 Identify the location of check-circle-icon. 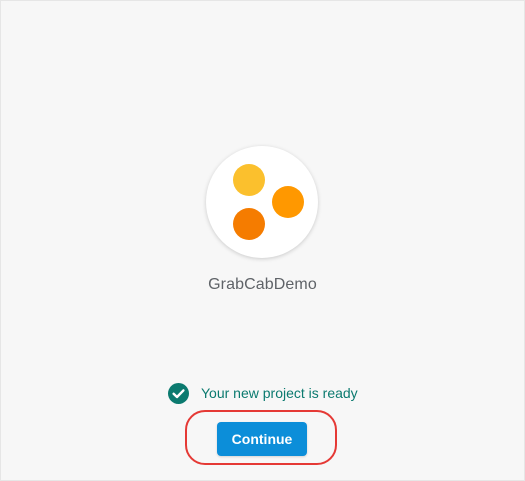
(178, 393).